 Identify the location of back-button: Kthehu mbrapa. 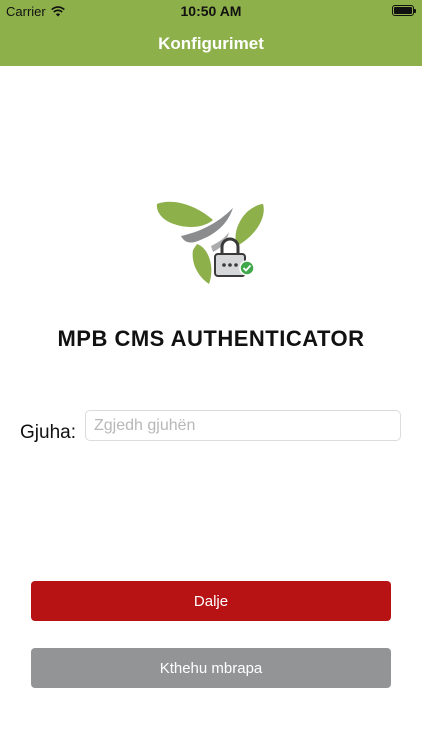
(211, 668).